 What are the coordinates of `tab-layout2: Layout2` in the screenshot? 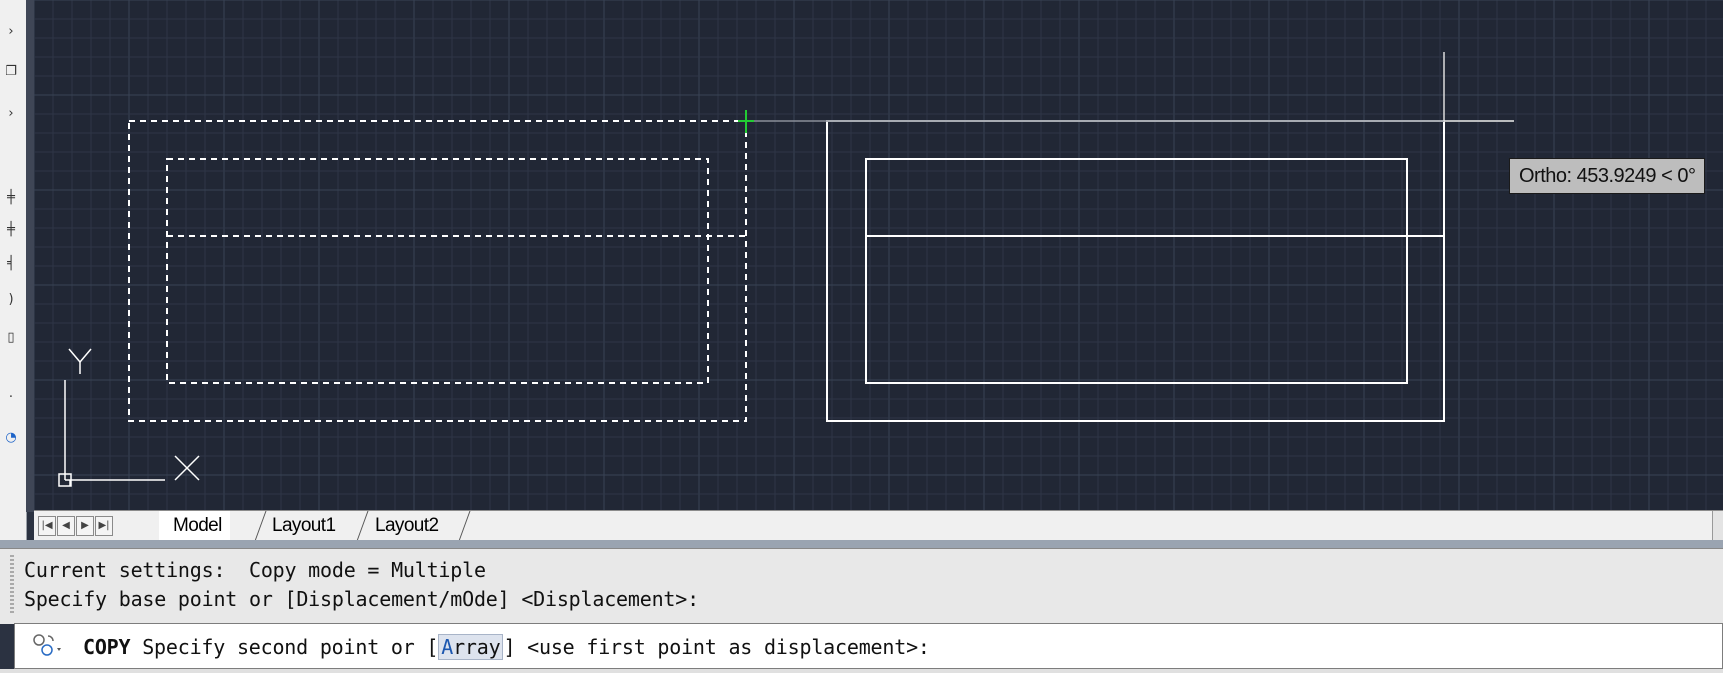 It's located at (407, 526).